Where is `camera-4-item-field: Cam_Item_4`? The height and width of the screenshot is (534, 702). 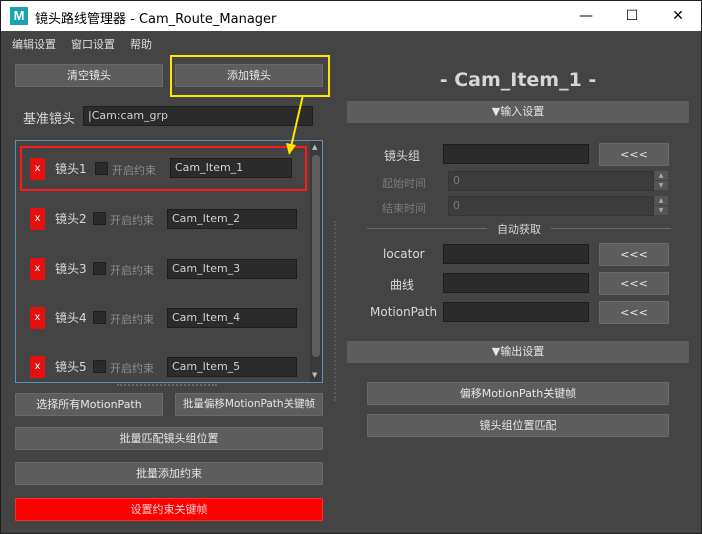 camera-4-item-field: Cam_Item_4 is located at coordinates (232, 318).